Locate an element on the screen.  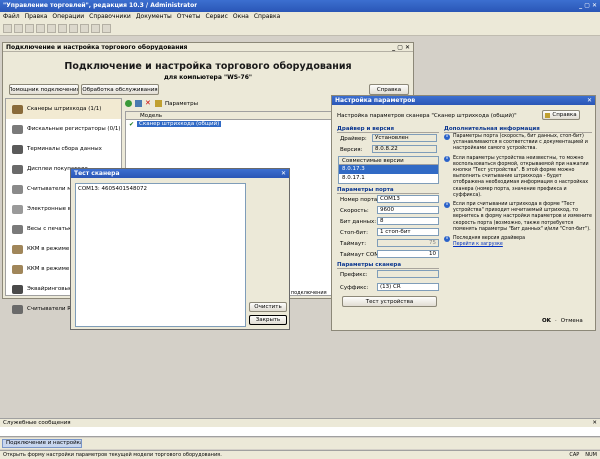
service-close-icon: ✕ is located at coordinates (594, 423).